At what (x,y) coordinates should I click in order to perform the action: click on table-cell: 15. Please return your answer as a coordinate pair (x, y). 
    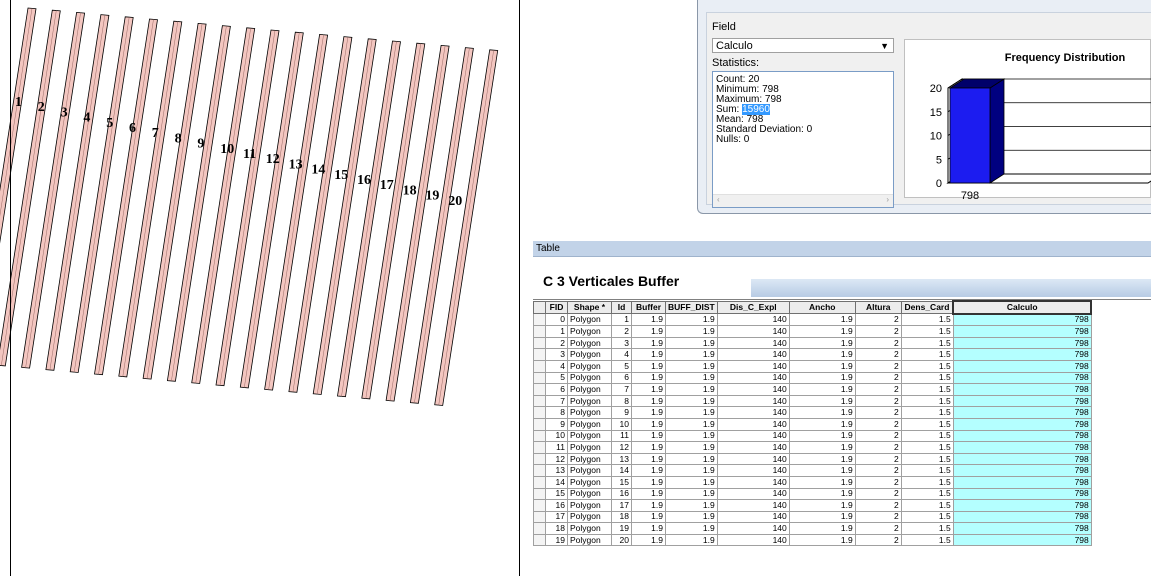
    Looking at the image, I should click on (621, 482).